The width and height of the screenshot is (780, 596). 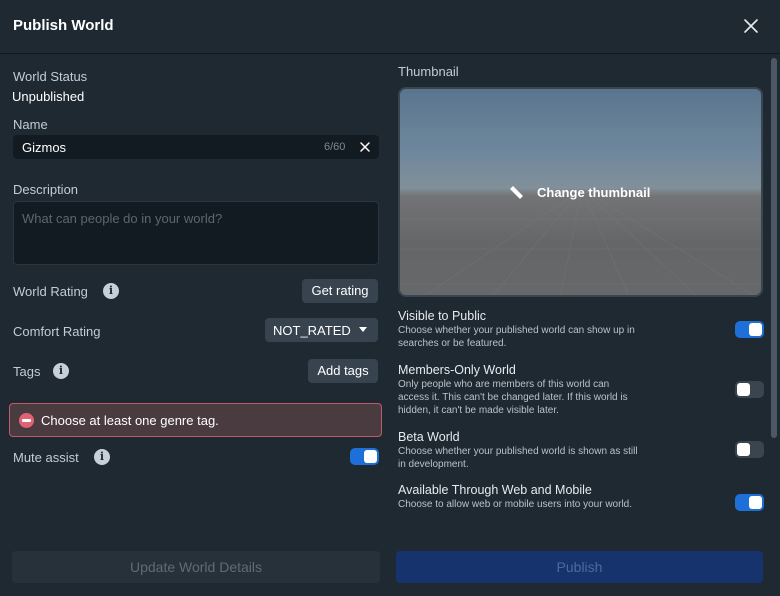 I want to click on mute-assist-label: Mute assist, so click(x=46, y=457).